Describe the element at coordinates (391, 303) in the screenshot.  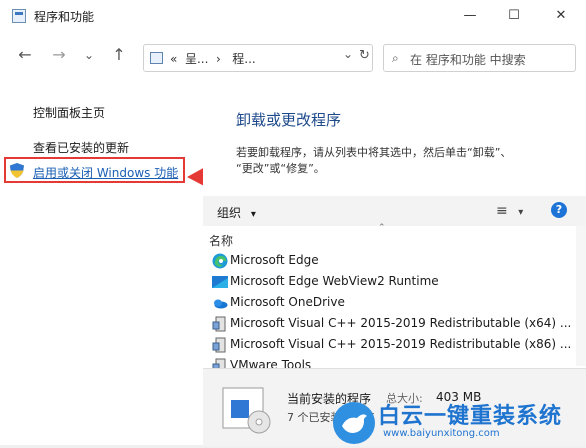
I see `list-item: Microsoft OneDrive` at that location.